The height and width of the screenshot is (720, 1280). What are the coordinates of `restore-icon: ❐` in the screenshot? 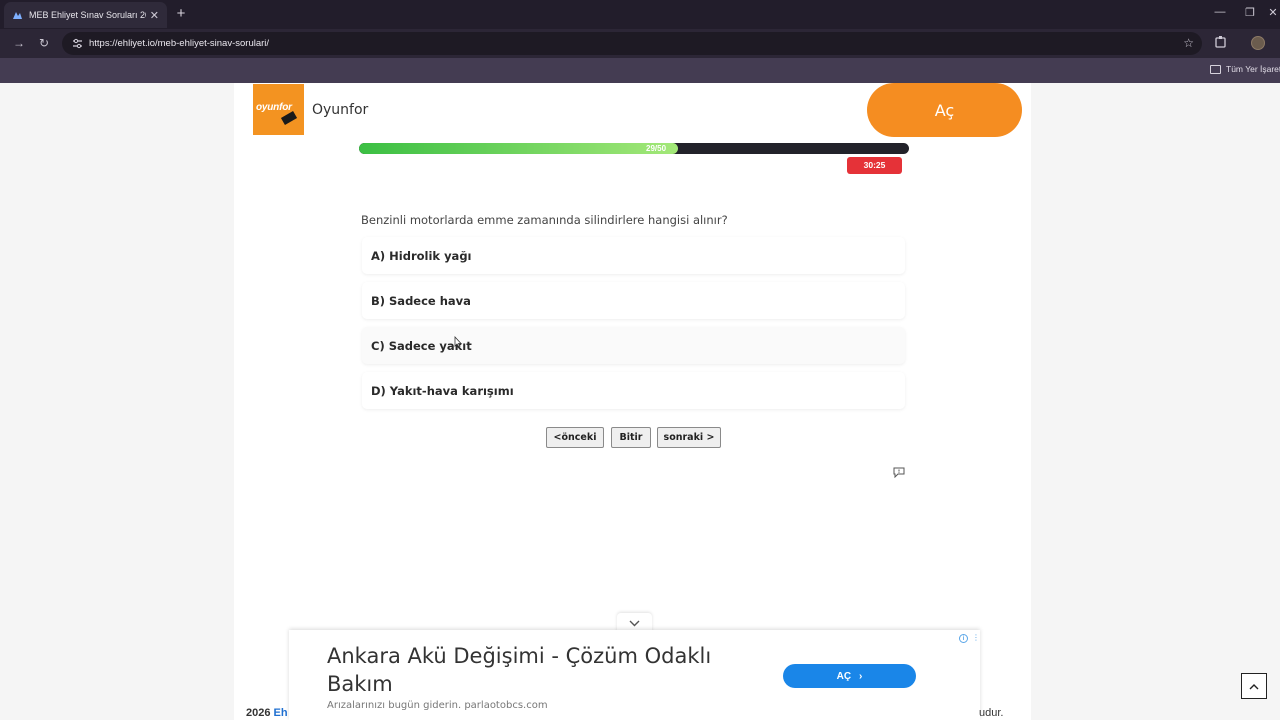 It's located at (1250, 12).